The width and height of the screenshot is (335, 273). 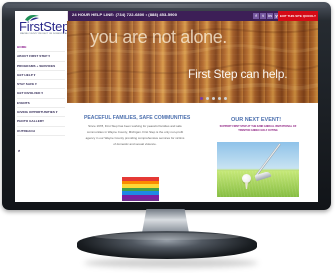 What do you see at coordinates (41, 86) in the screenshot?
I see `sidebar-item-stay-safe: STAY SAFE ▾` at bounding box center [41, 86].